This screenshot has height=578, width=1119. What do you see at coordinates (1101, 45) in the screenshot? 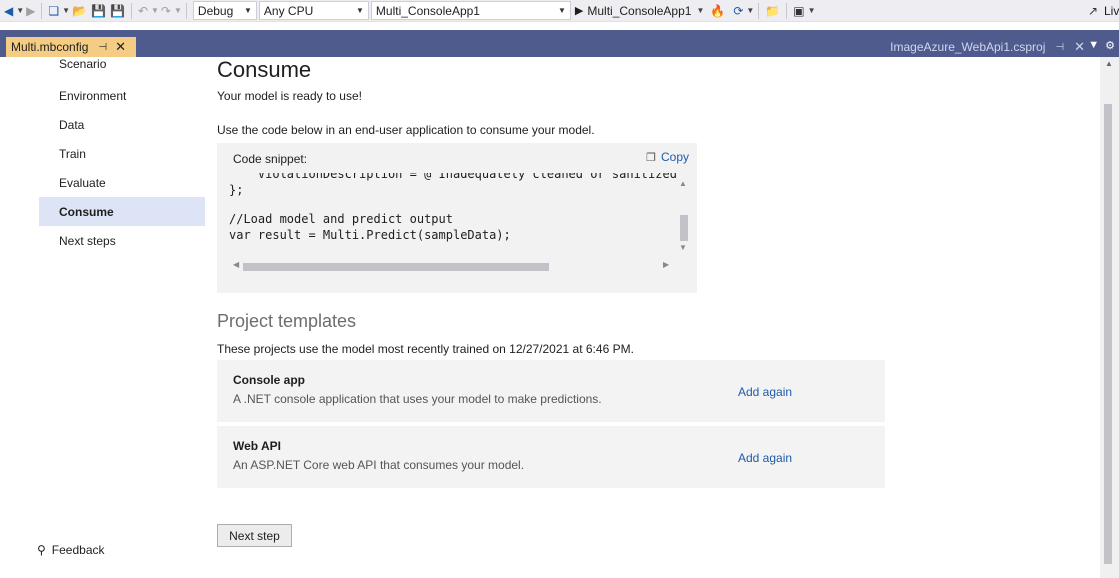
I see `tab-overflow-controls: ▼ ⚙` at bounding box center [1101, 45].